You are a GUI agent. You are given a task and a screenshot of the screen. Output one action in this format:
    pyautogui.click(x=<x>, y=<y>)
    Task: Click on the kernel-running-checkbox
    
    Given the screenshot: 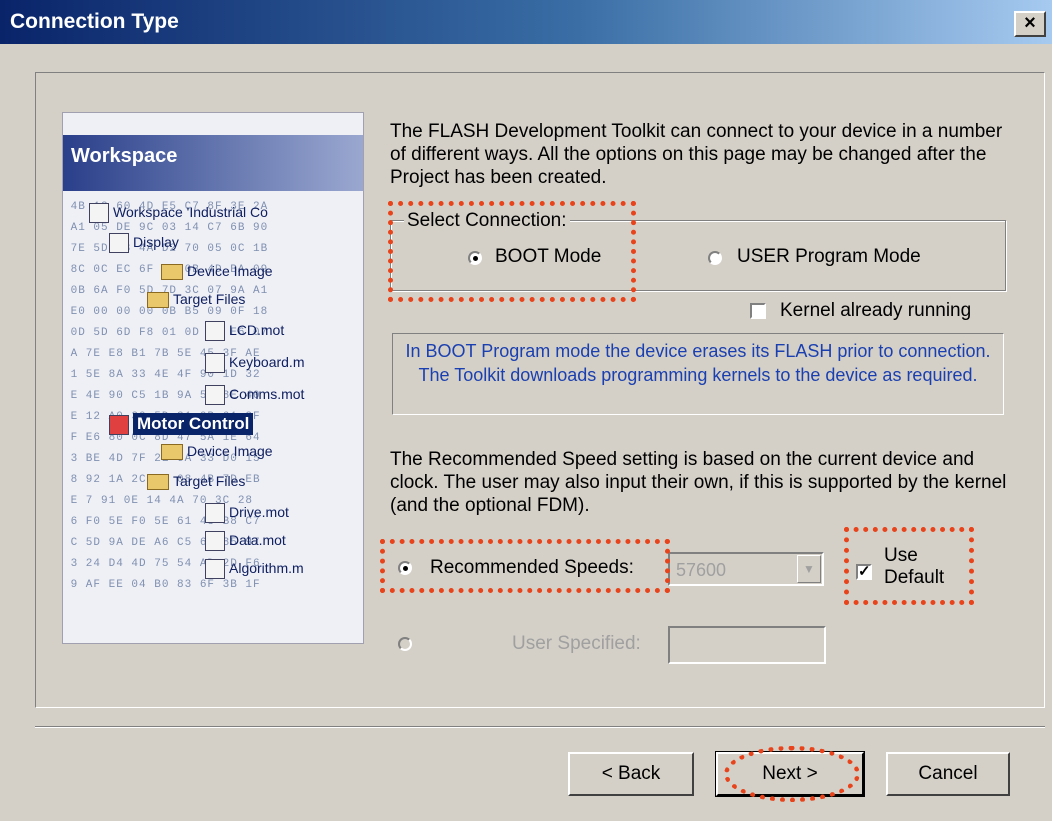 What is the action you would take?
    pyautogui.click(x=758, y=311)
    